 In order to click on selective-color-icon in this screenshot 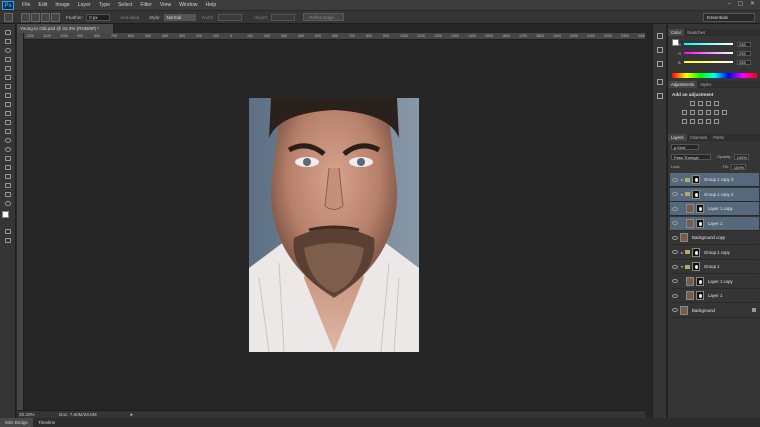, I will do `click(716, 121)`.